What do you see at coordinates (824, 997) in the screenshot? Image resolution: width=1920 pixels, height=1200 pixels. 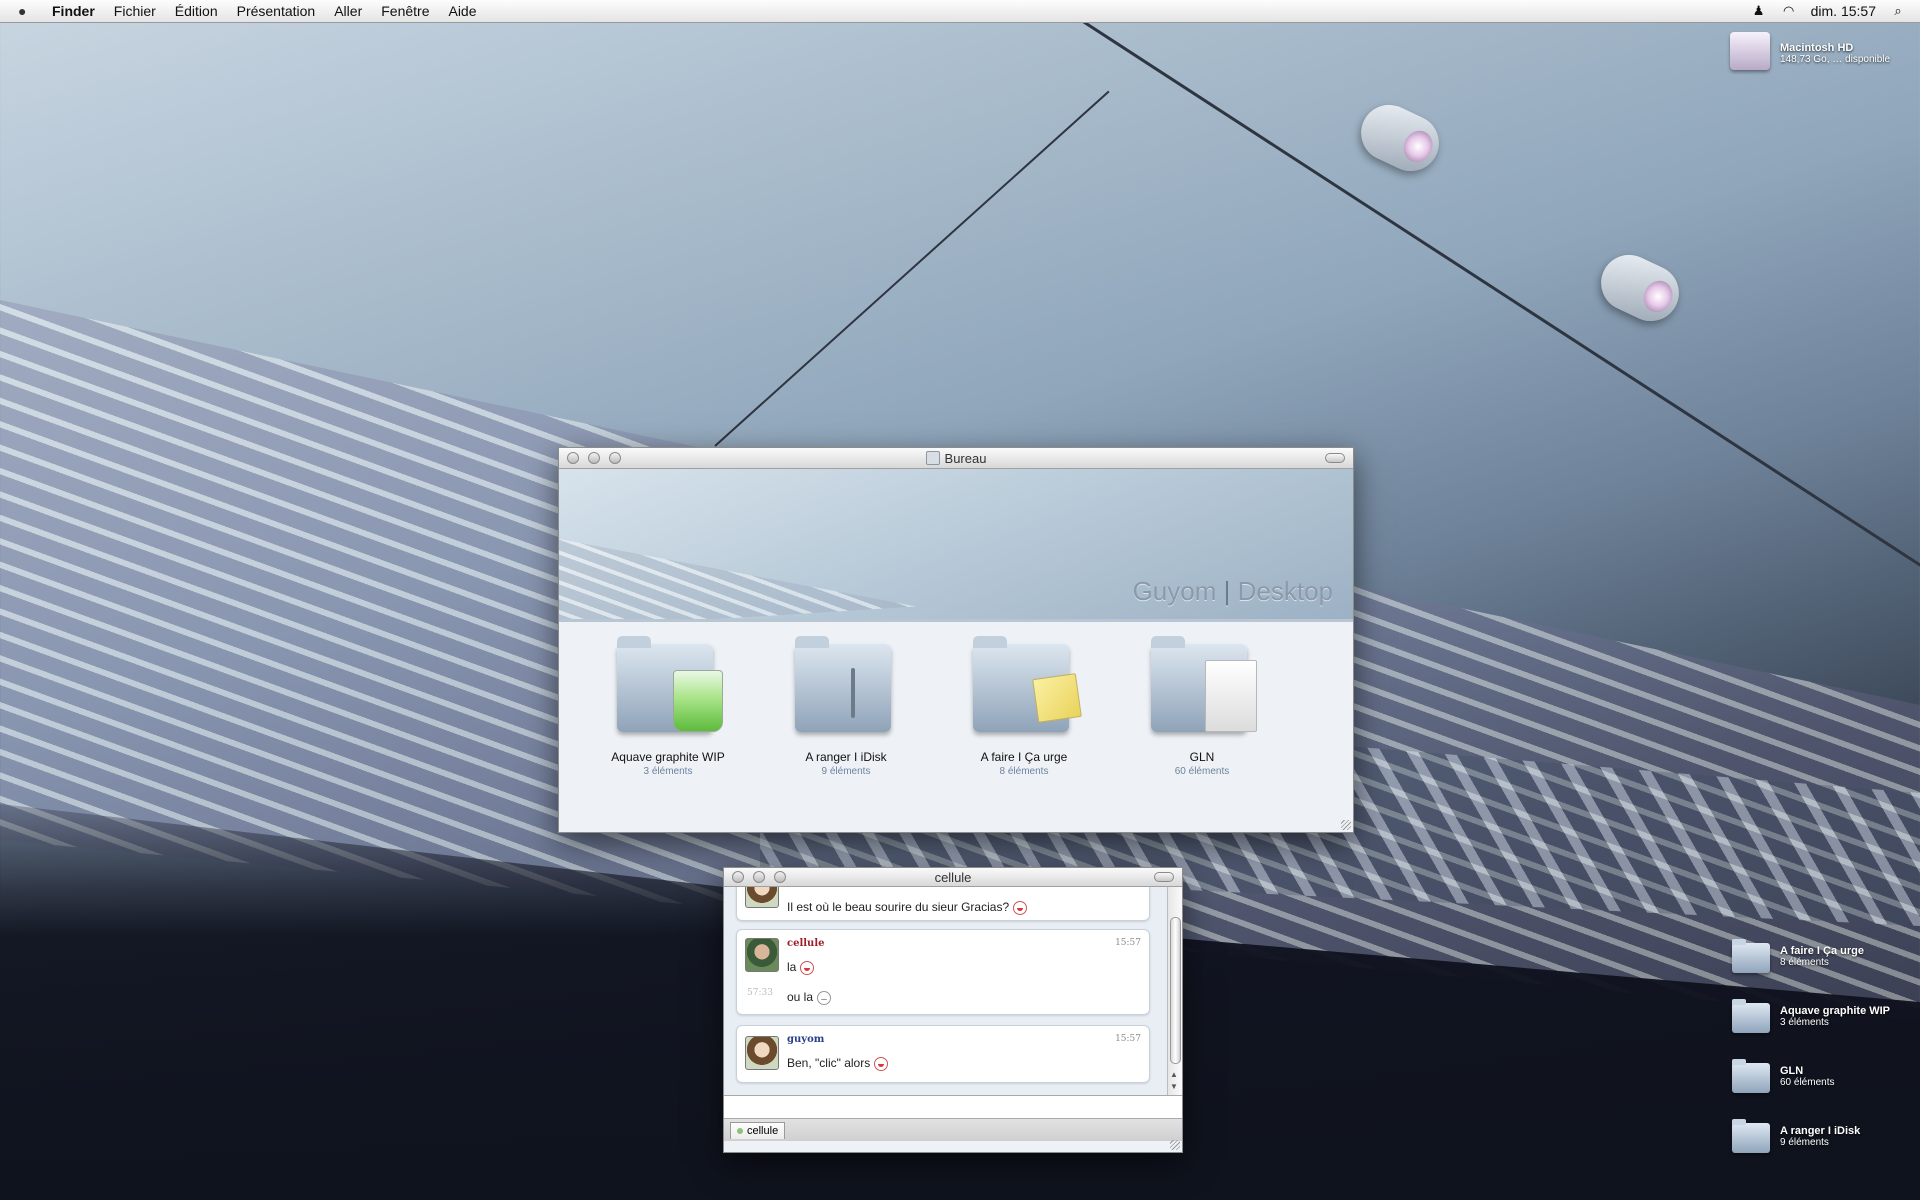 I see `smiley-neutral-icon` at bounding box center [824, 997].